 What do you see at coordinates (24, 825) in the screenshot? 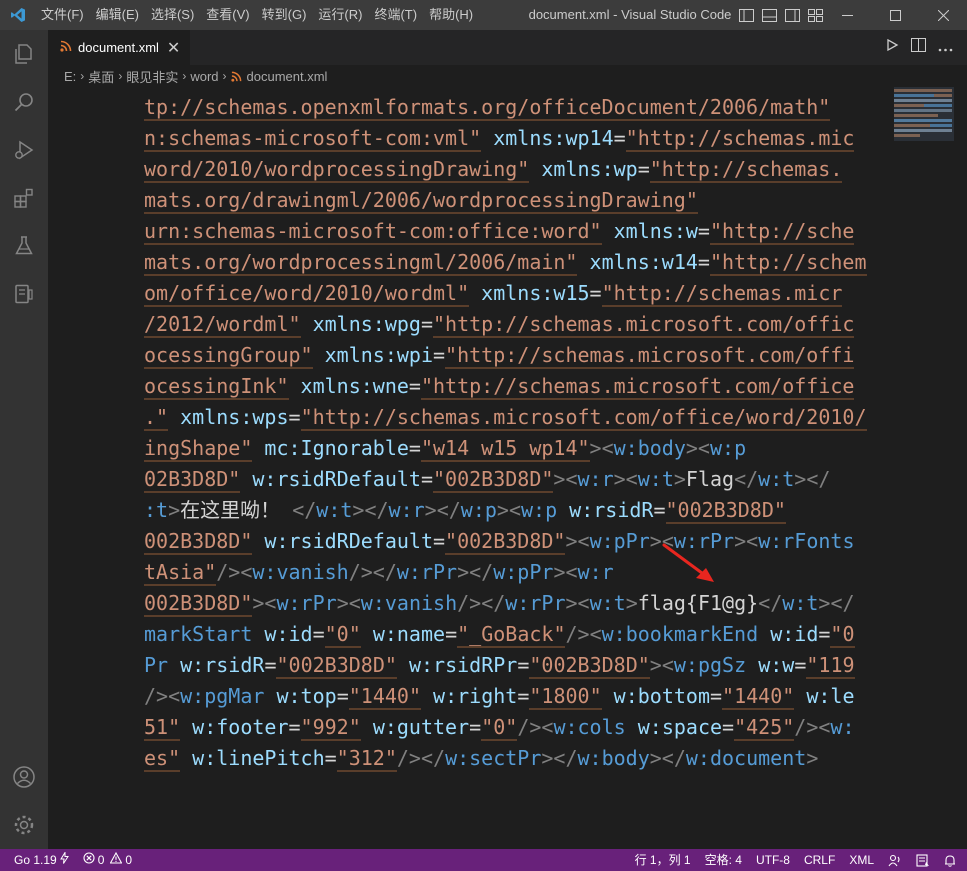
I see `settings-gear-icon` at bounding box center [24, 825].